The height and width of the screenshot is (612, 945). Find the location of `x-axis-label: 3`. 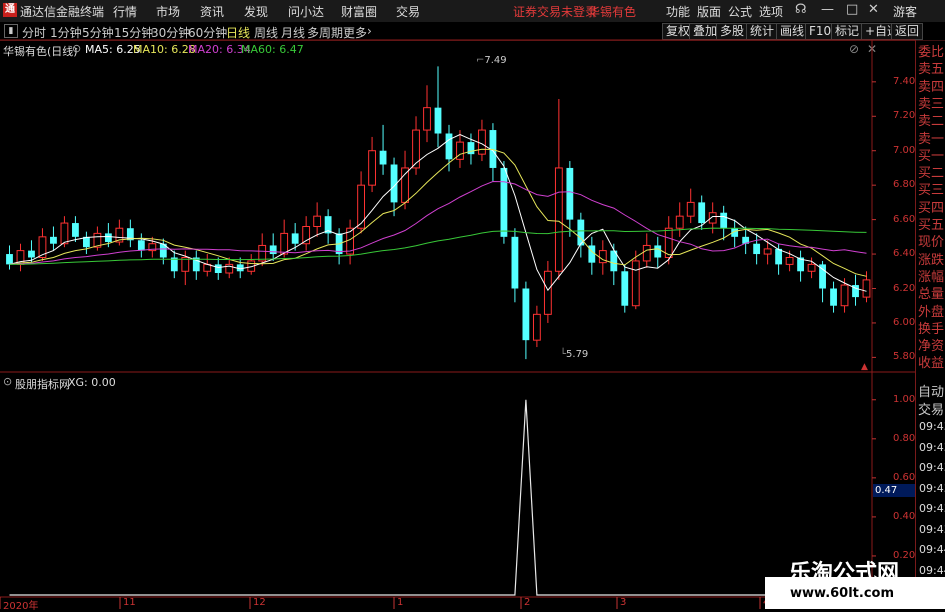

x-axis-label: 3 is located at coordinates (623, 602).